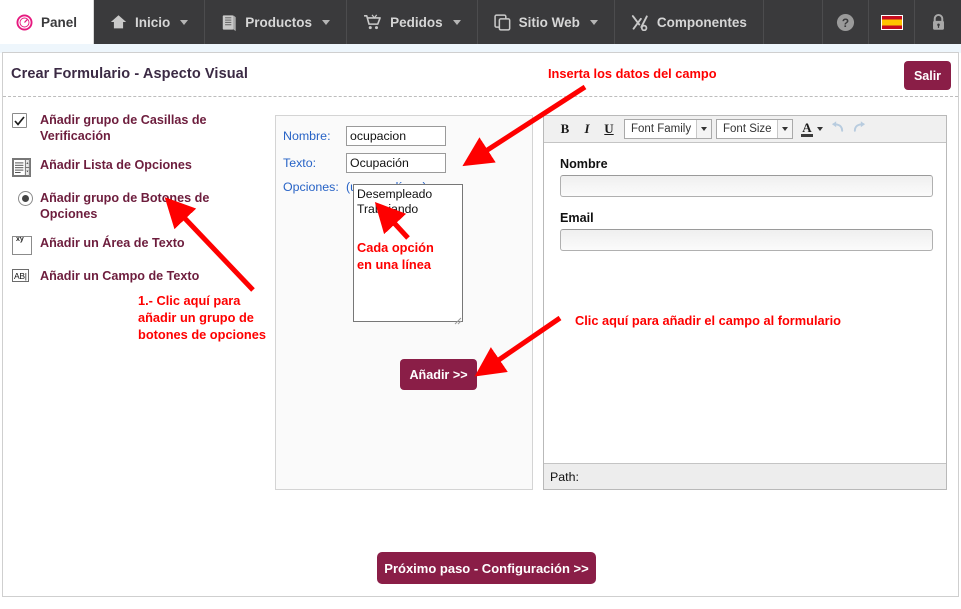  I want to click on redo-icon, so click(859, 129).